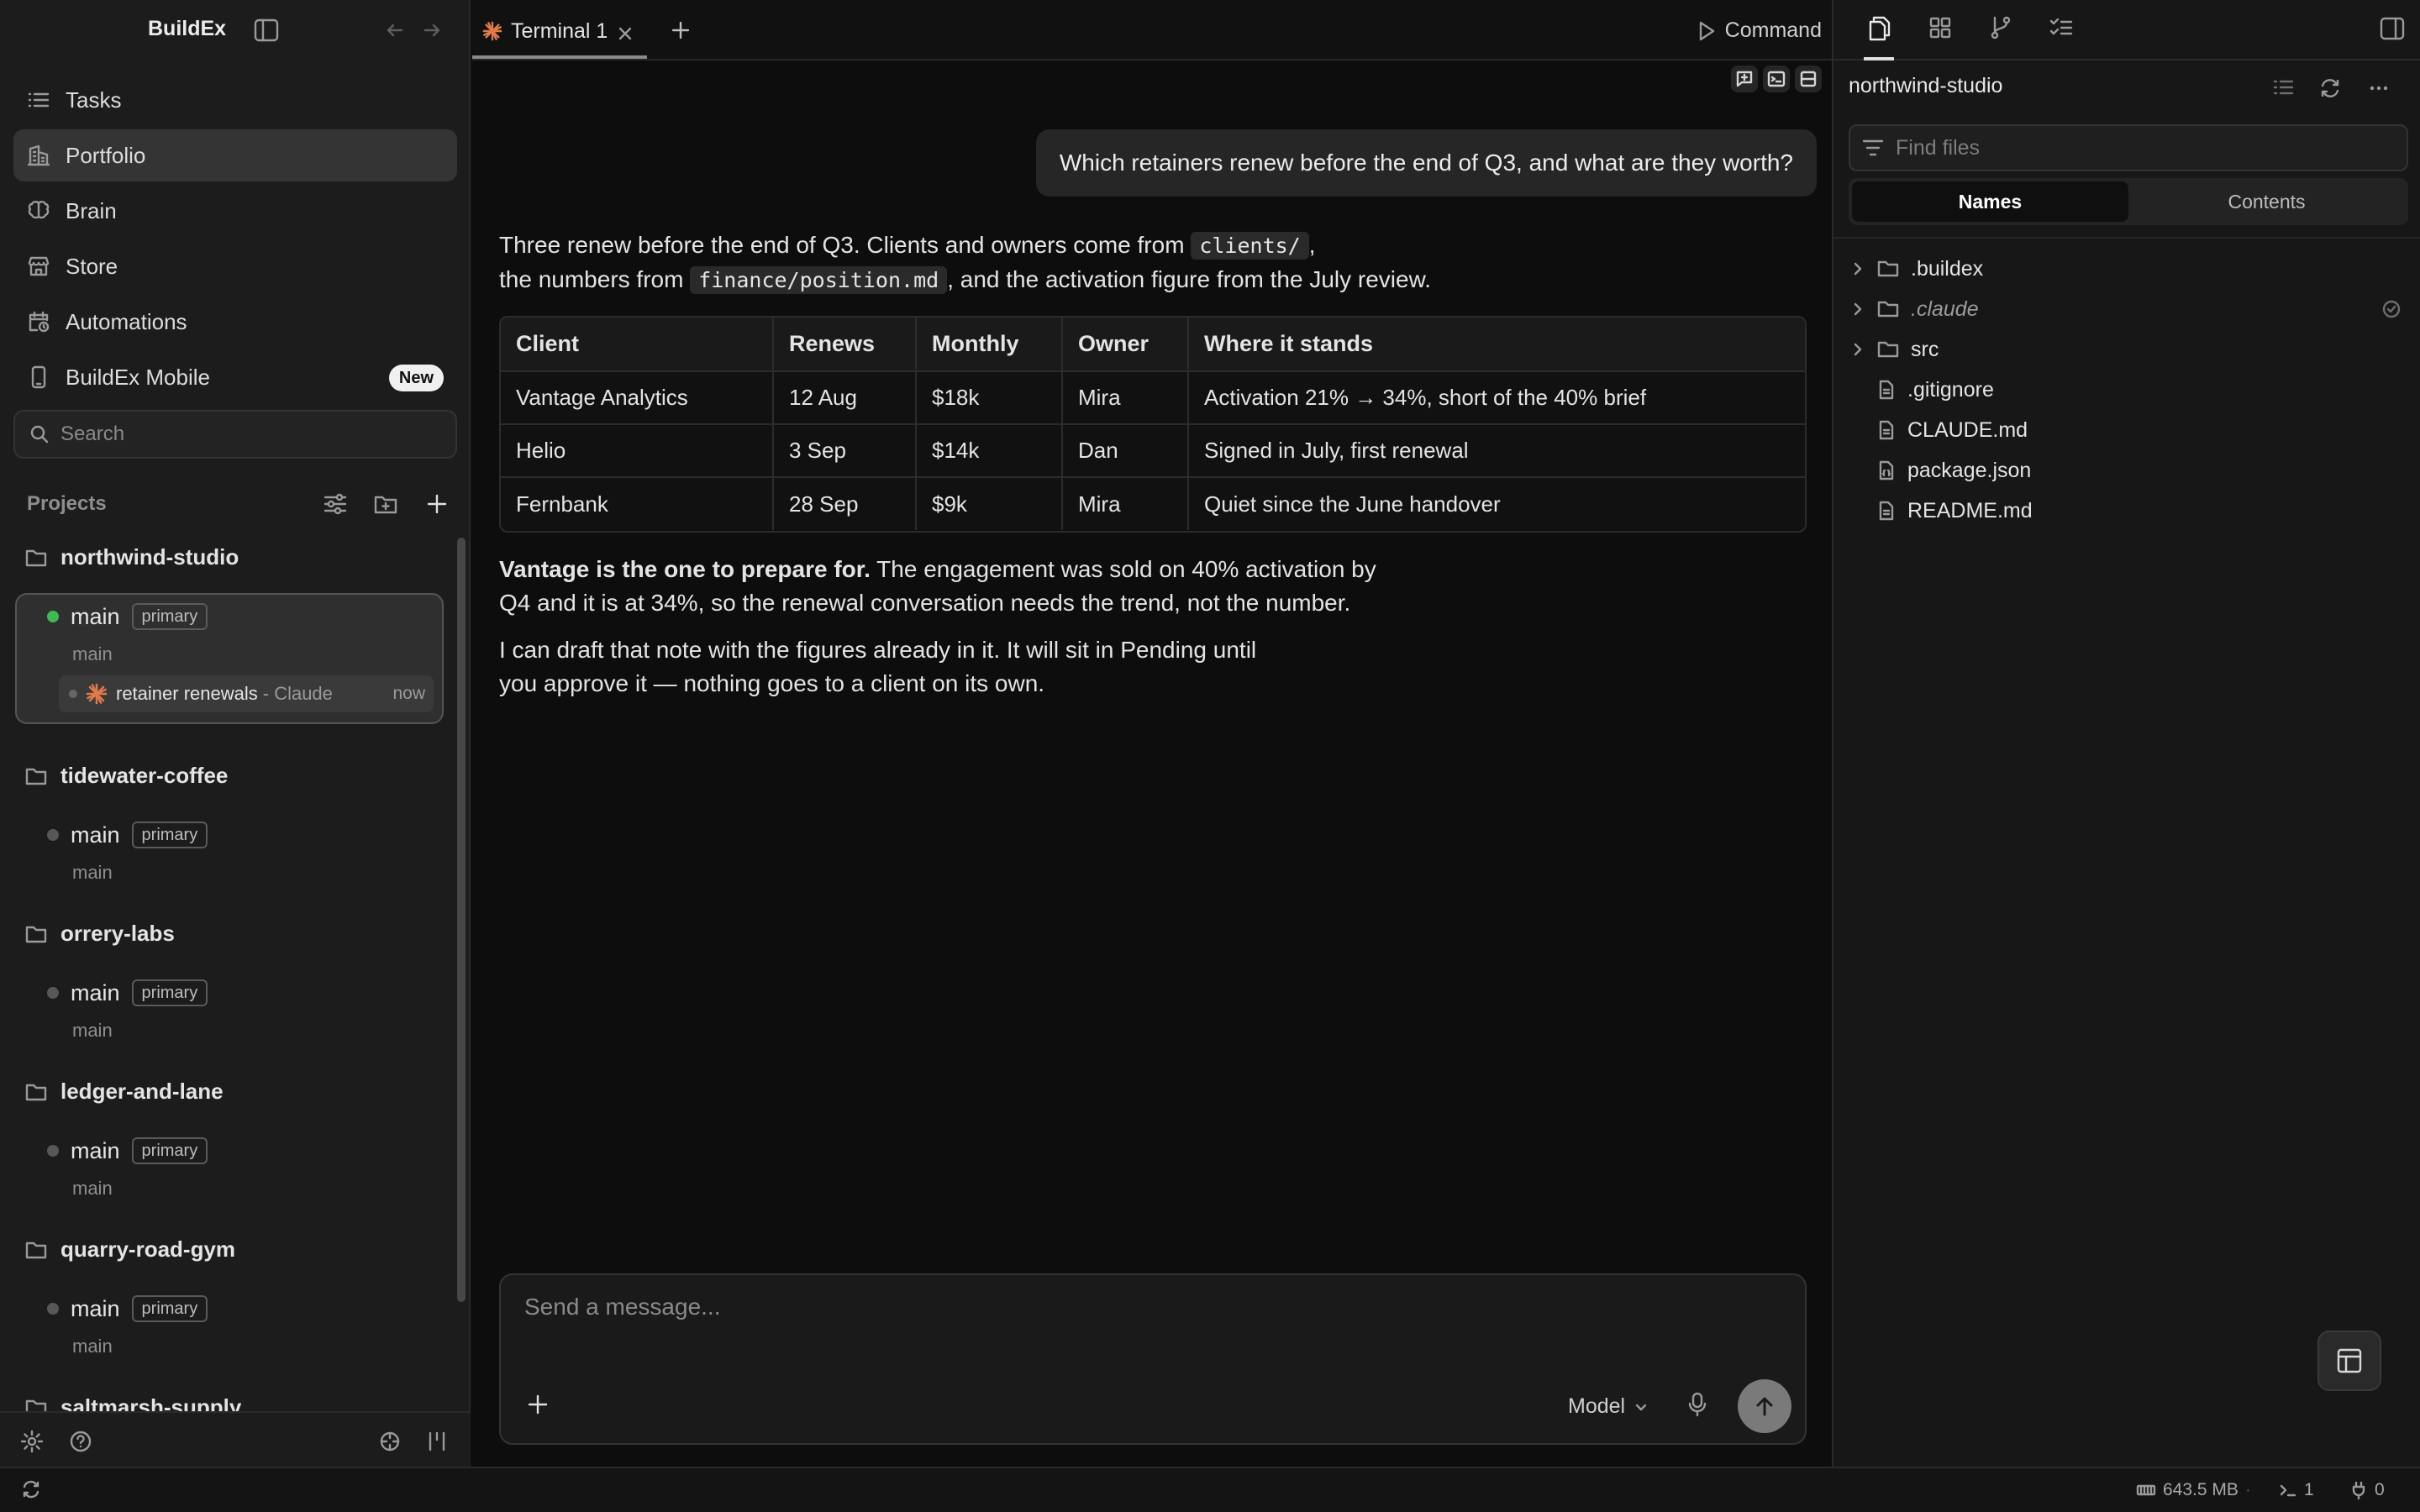  Describe the element at coordinates (1707, 31) in the screenshot. I see `play-icon` at that location.